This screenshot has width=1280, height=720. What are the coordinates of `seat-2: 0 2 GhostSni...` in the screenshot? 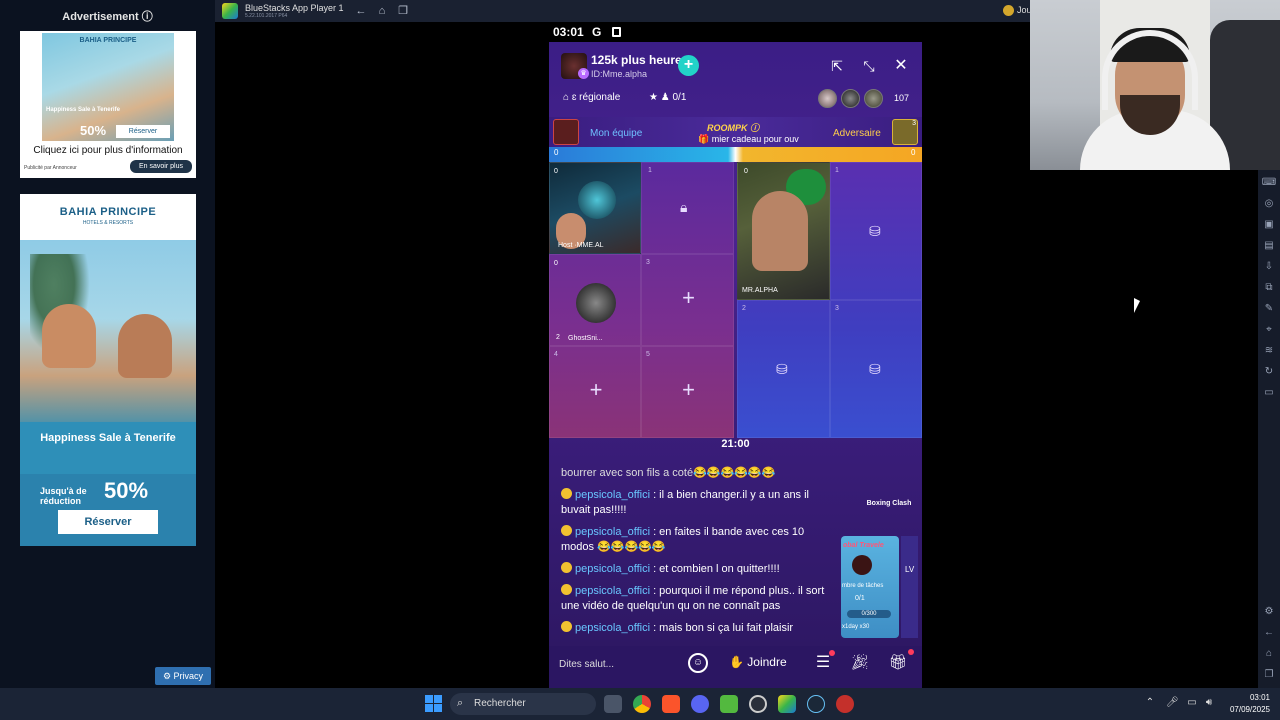 It's located at (595, 300).